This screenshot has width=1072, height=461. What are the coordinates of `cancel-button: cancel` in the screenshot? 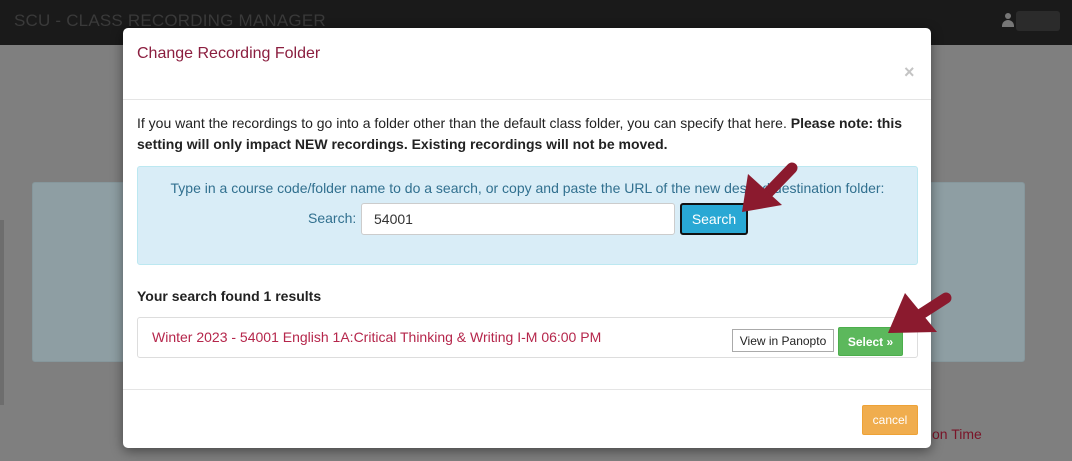 It's located at (890, 420).